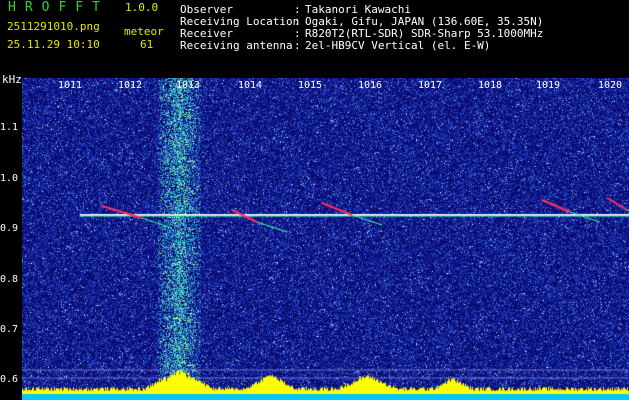 This screenshot has height=400, width=629. What do you see at coordinates (9, 127) in the screenshot?
I see `y-tick-label: 1.1` at bounding box center [9, 127].